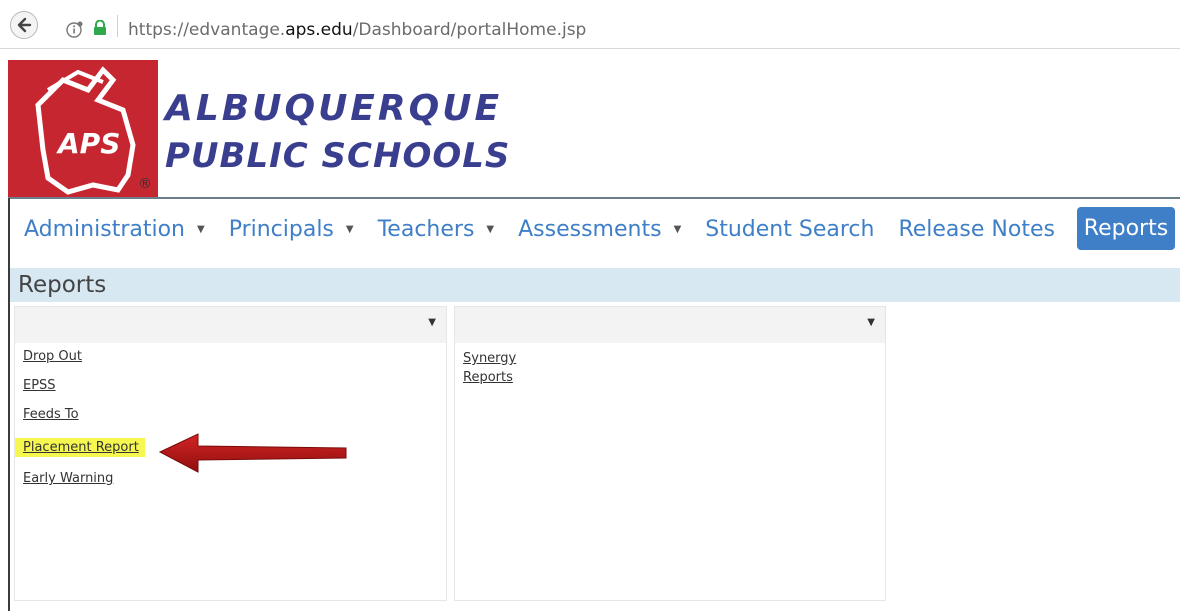 The width and height of the screenshot is (1180, 611). What do you see at coordinates (75, 30) in the screenshot?
I see `info-icon` at bounding box center [75, 30].